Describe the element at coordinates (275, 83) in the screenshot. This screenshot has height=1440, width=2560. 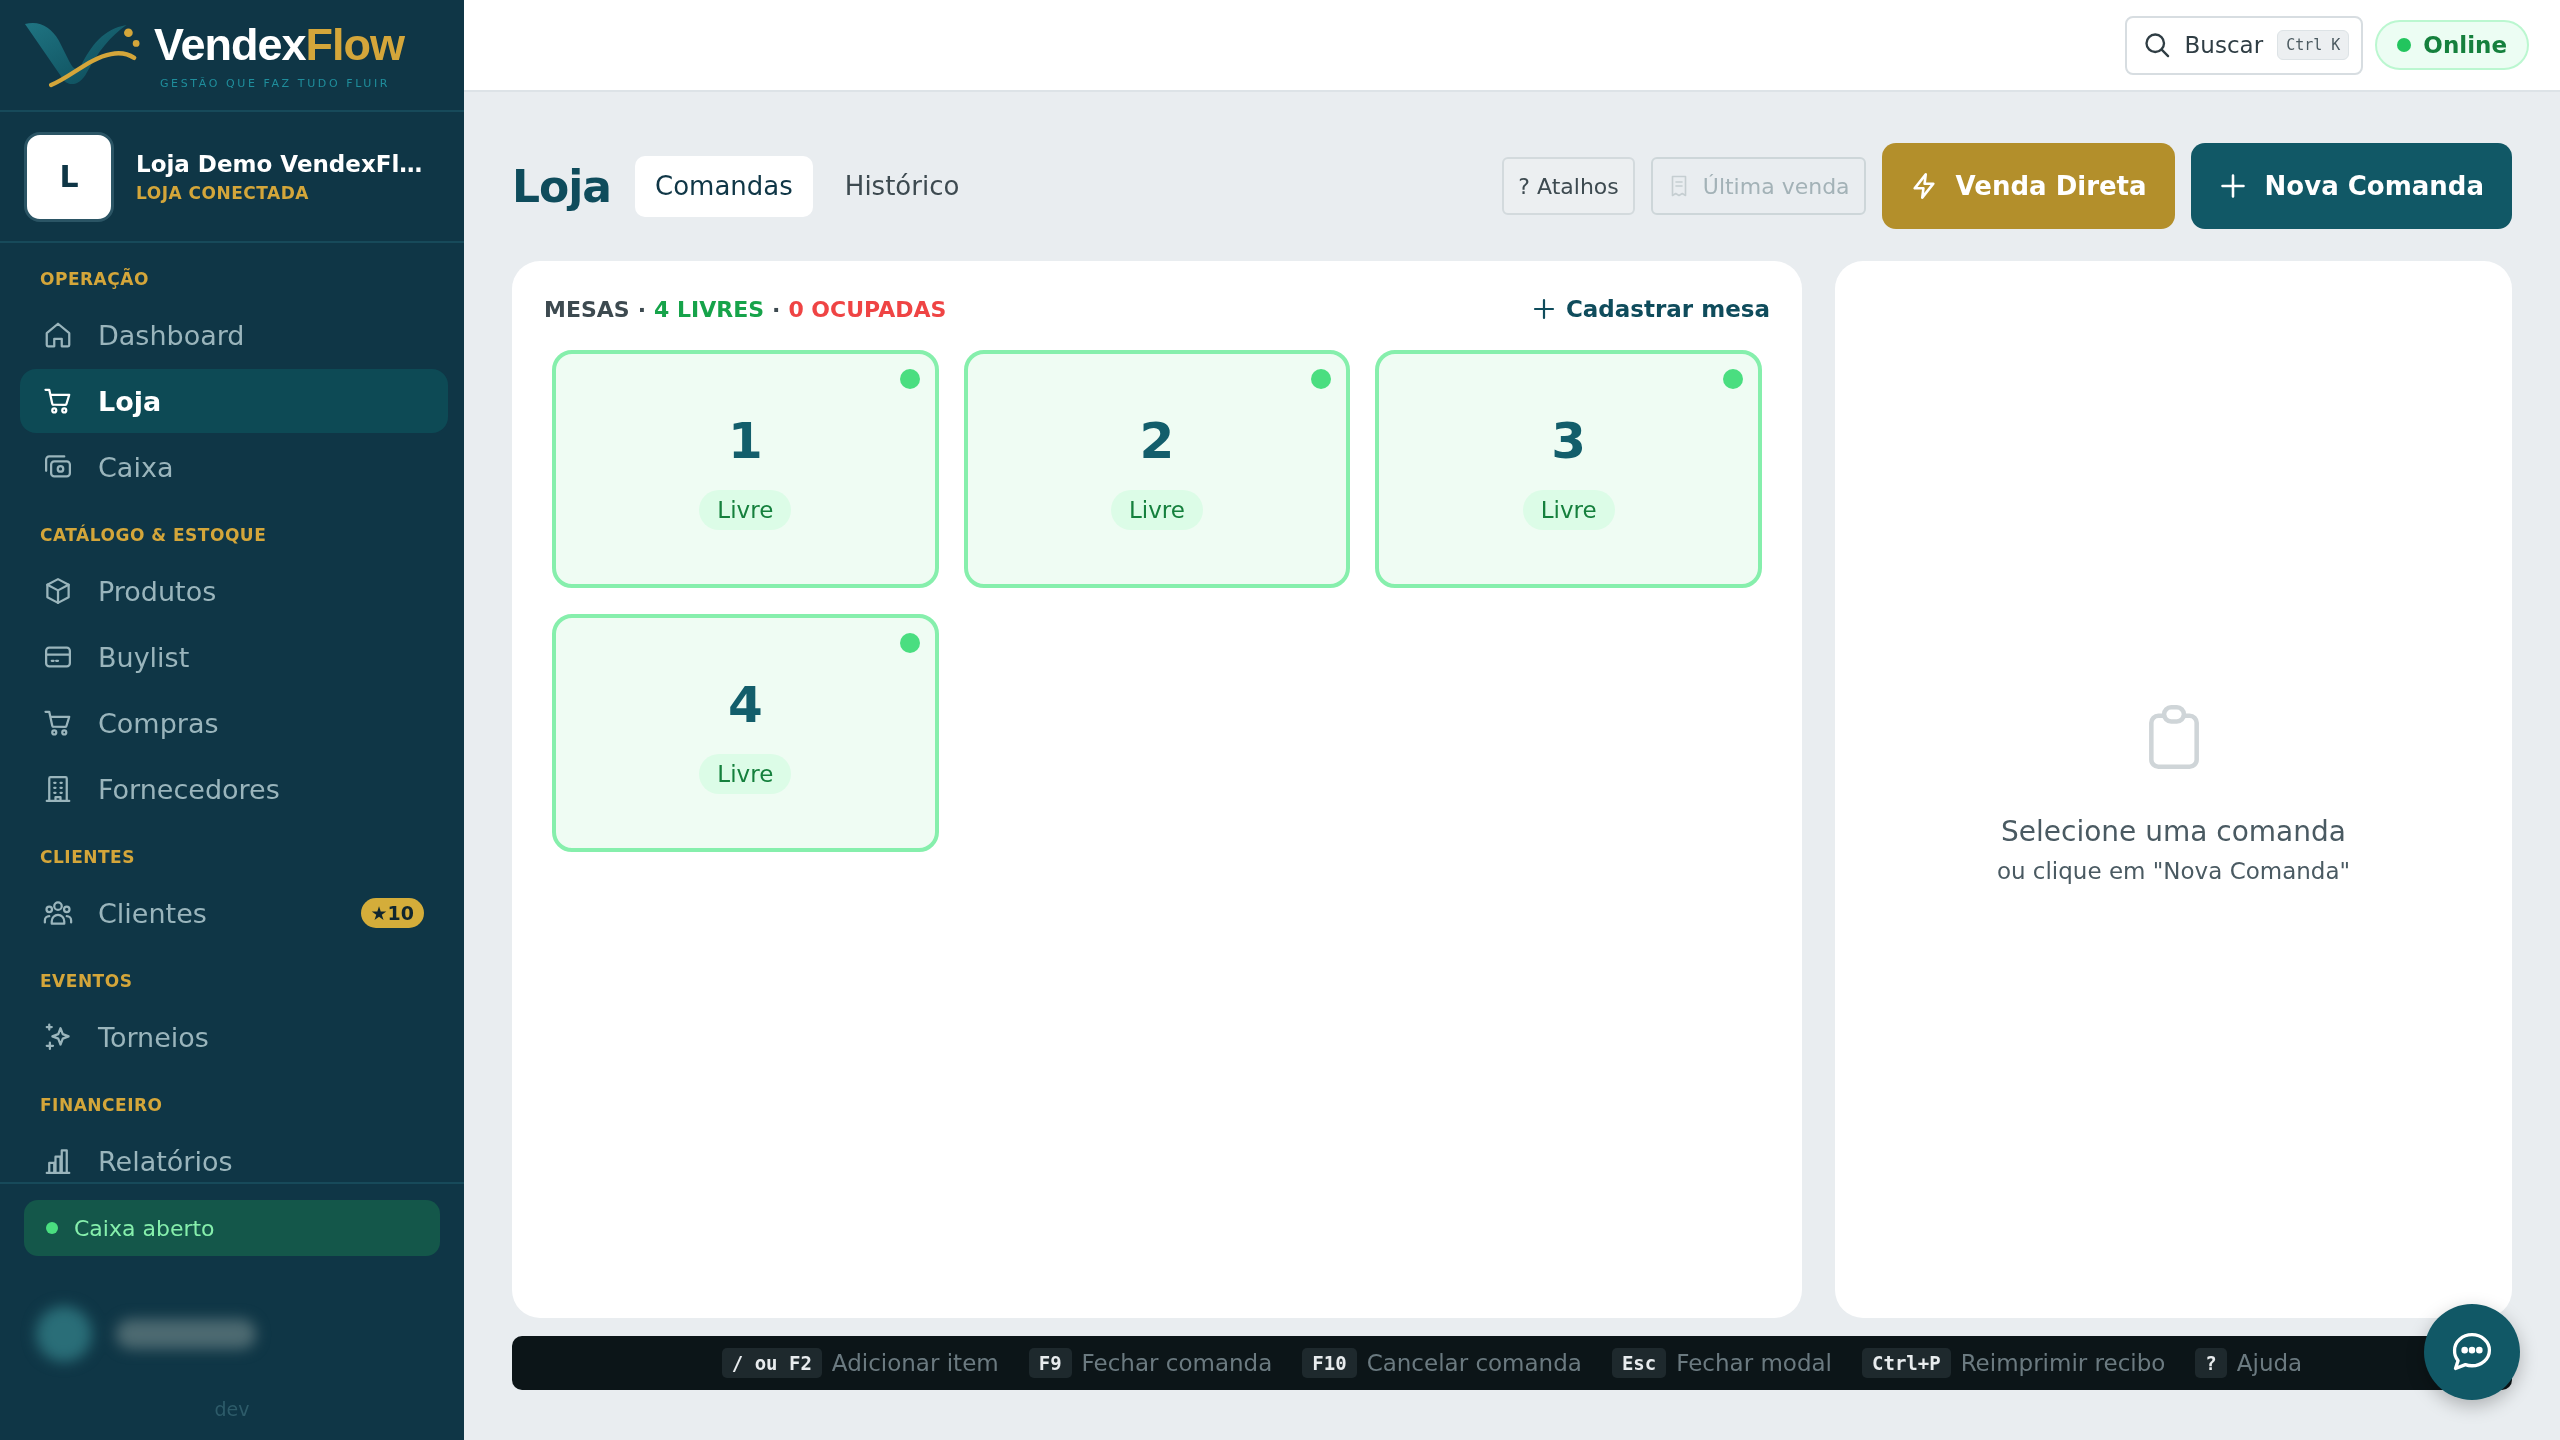
I see `brand-tagline: GESTÃO QUE FAZ TUDO FLUIR` at that location.